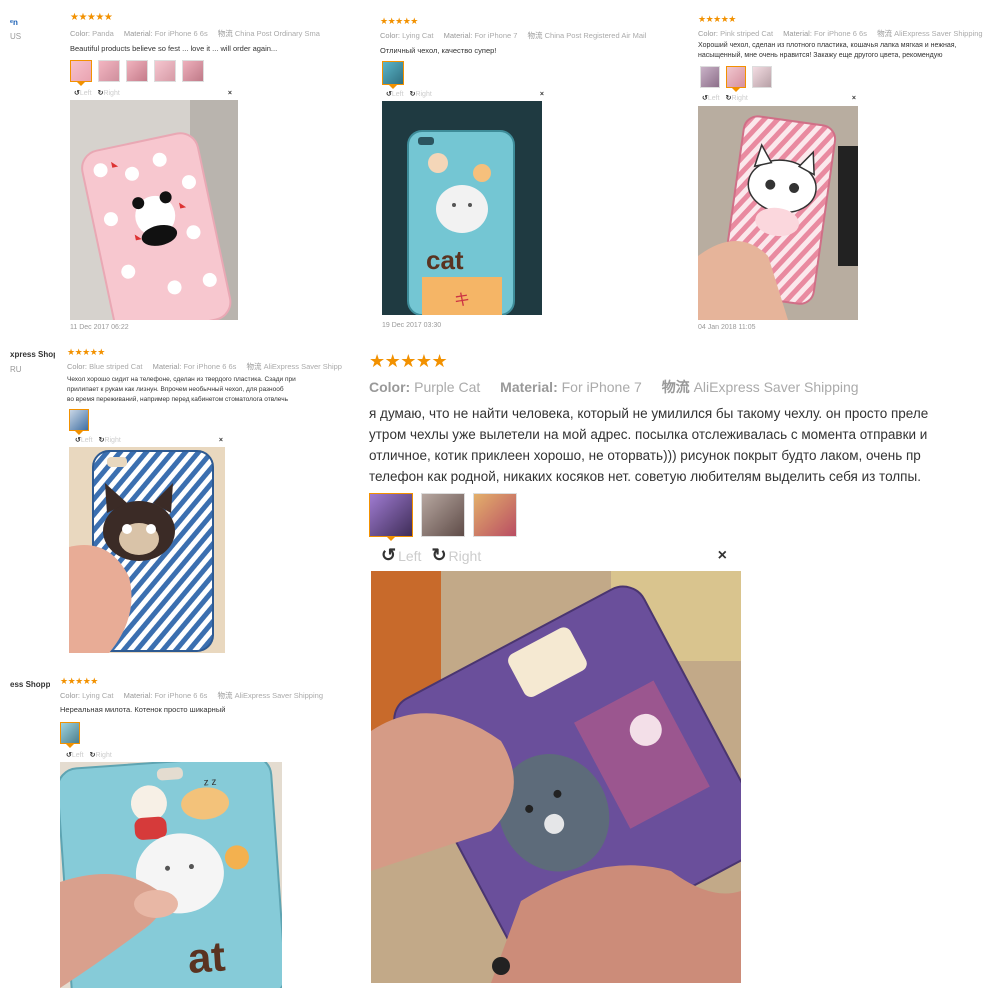 Image resolution: width=1000 pixels, height=1000 pixels. Describe the element at coordinates (99, 327) in the screenshot. I see `review-date: 11 Dec 2017 06:22` at that location.